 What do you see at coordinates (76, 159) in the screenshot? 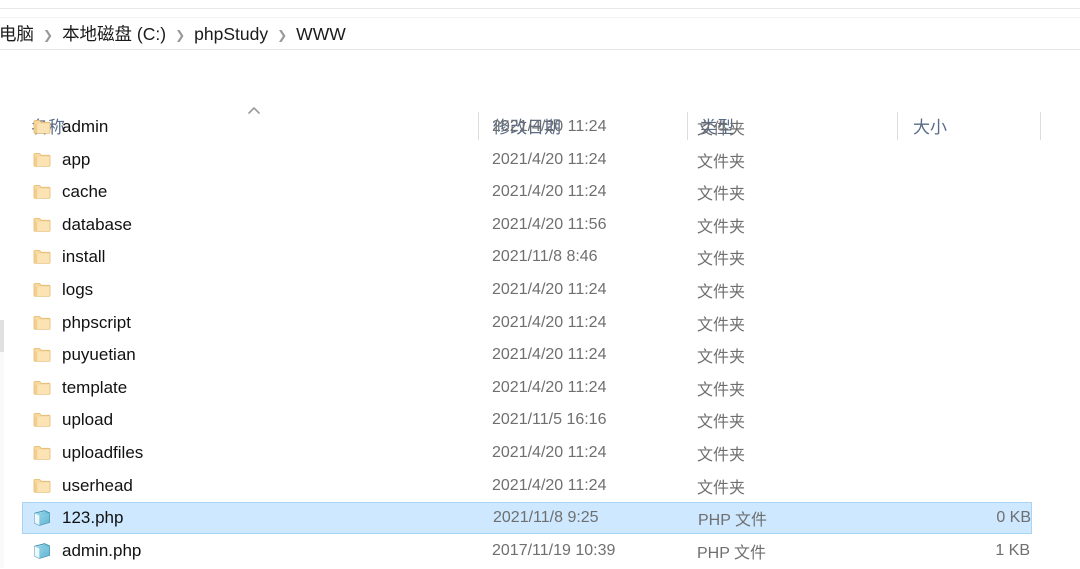
I see `file-name-label: app` at bounding box center [76, 159].